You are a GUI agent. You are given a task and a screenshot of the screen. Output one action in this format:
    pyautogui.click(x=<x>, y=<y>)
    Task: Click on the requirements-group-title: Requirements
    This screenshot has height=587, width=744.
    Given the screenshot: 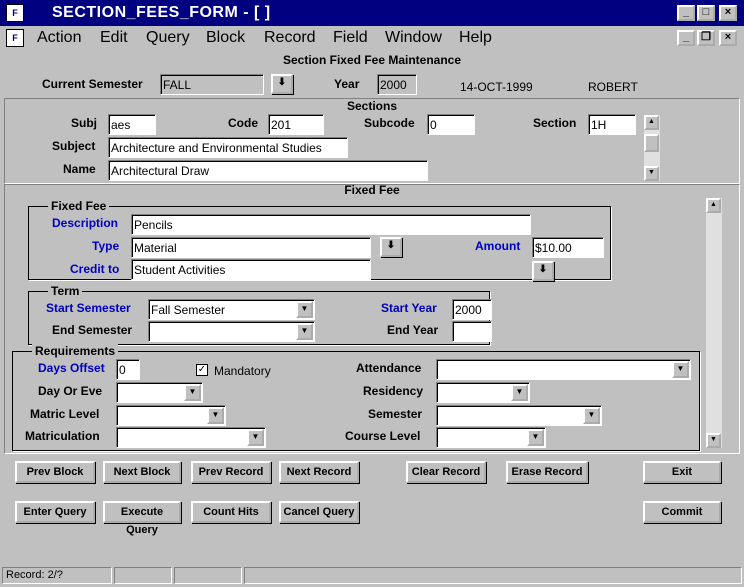 What is the action you would take?
    pyautogui.click(x=75, y=351)
    